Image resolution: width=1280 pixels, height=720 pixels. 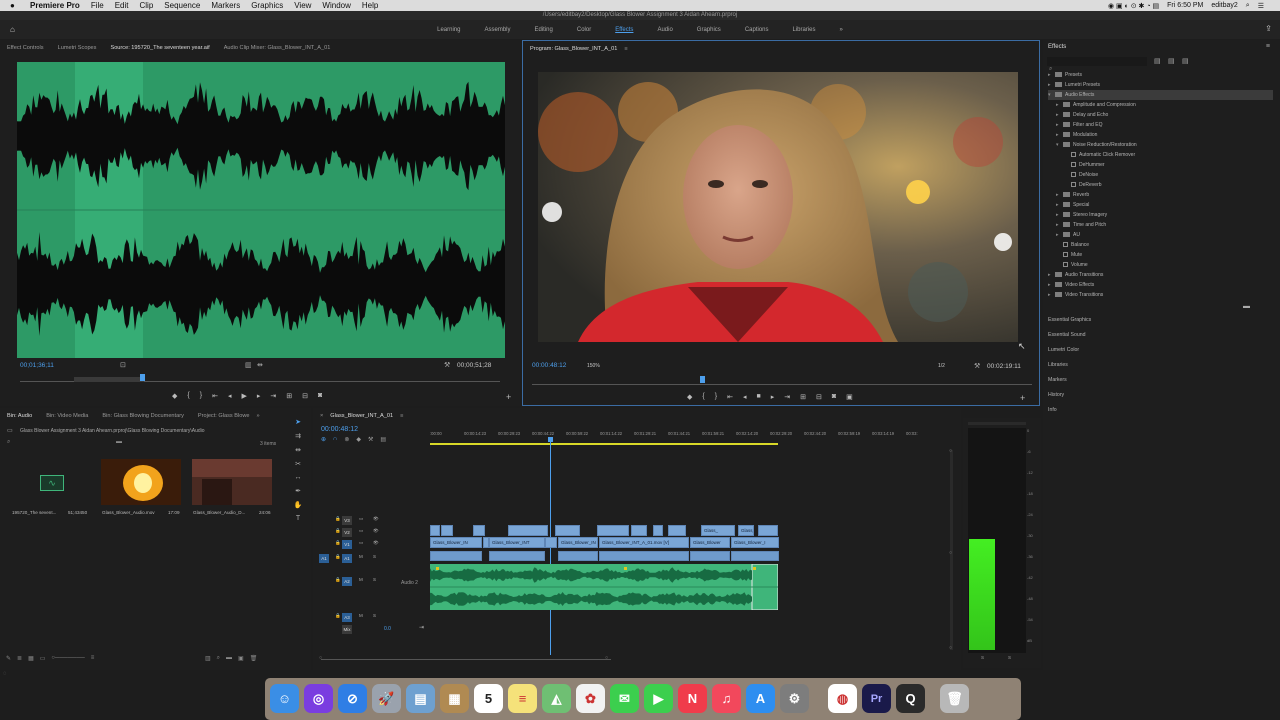 What do you see at coordinates (549, 365) in the screenshot?
I see `program-timecode: 00:00:48:12` at bounding box center [549, 365].